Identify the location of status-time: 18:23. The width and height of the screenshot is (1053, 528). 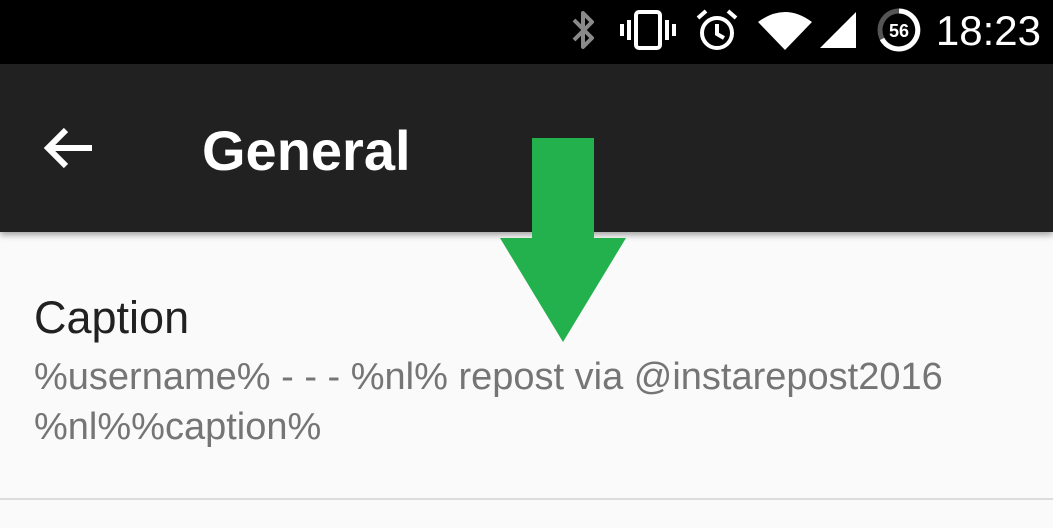
(988, 30).